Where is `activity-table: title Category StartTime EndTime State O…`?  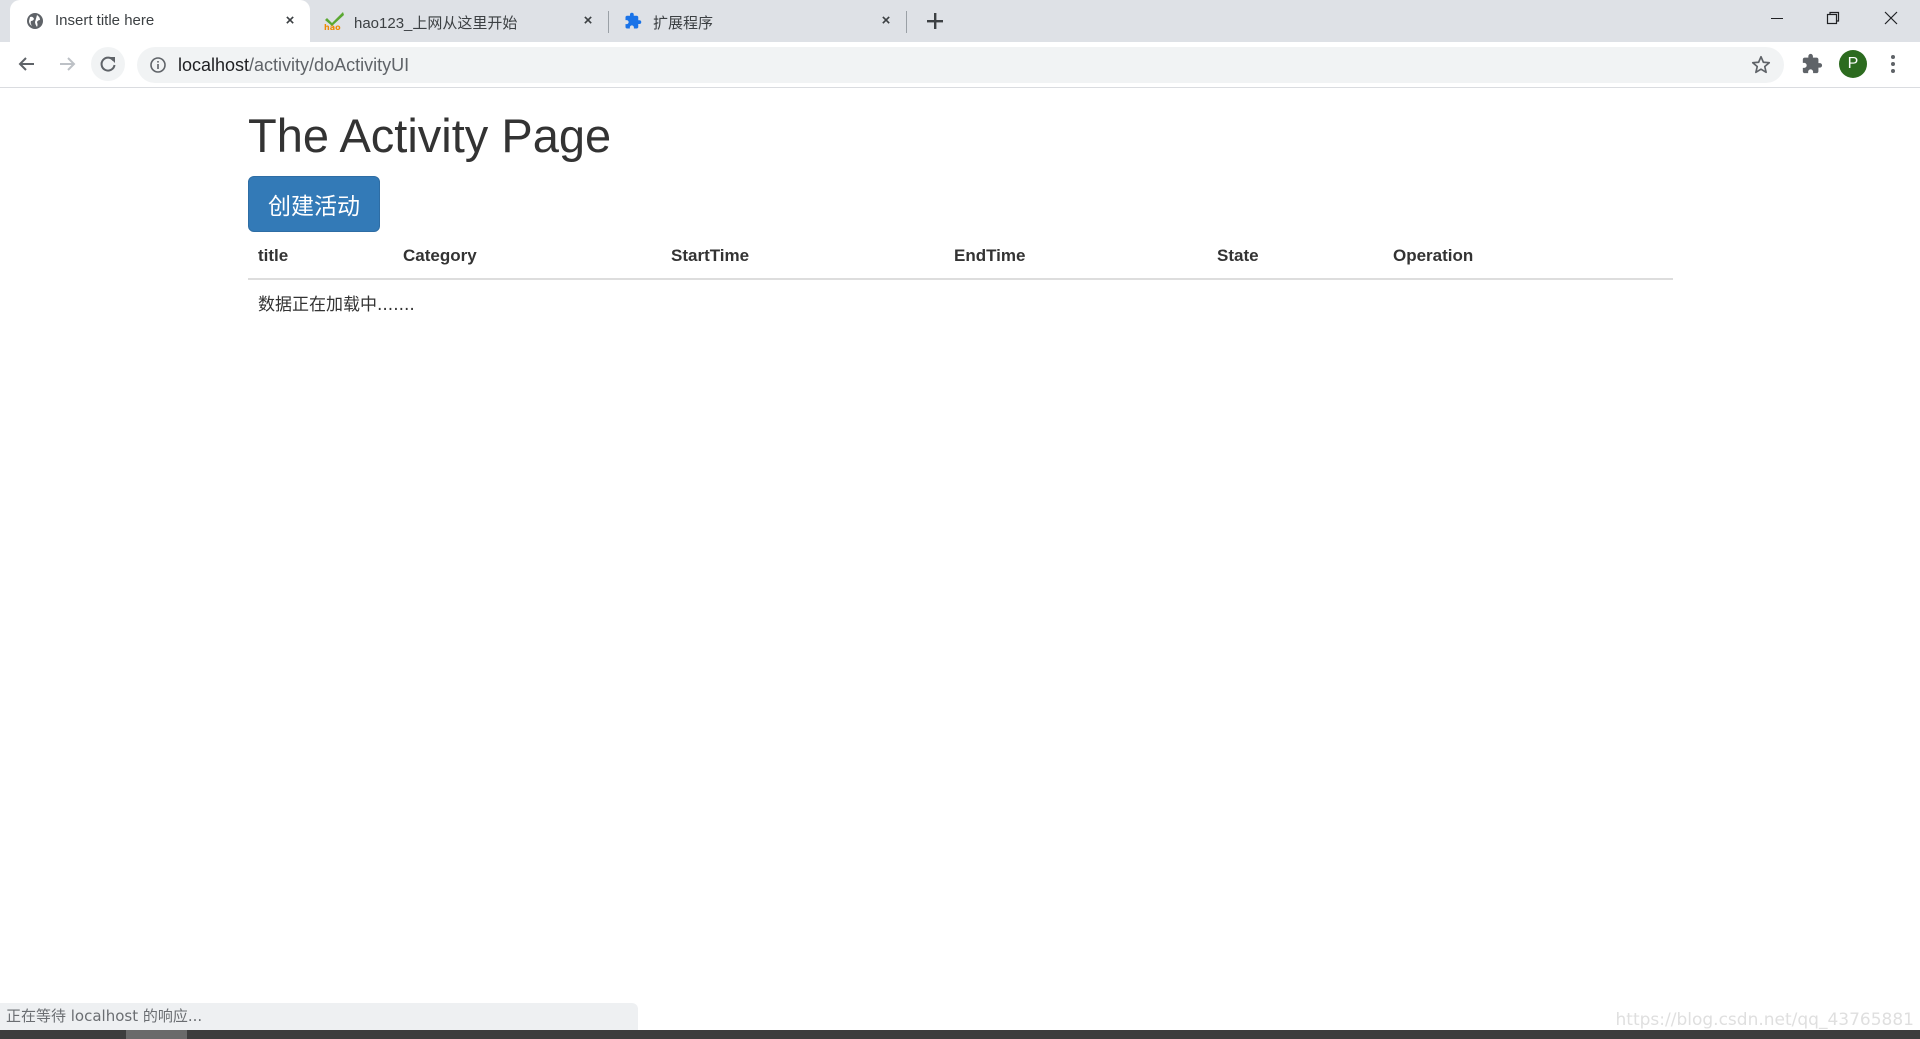
activity-table: title Category StartTime EndTime State O… is located at coordinates (960, 279).